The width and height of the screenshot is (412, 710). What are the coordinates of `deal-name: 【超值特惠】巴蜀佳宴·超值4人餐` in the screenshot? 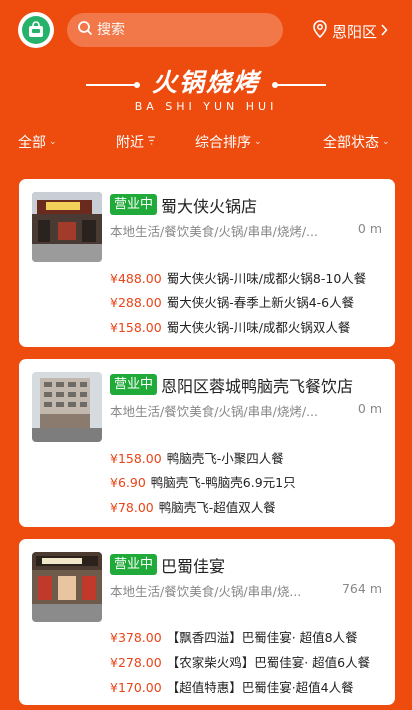 It's located at (260, 687).